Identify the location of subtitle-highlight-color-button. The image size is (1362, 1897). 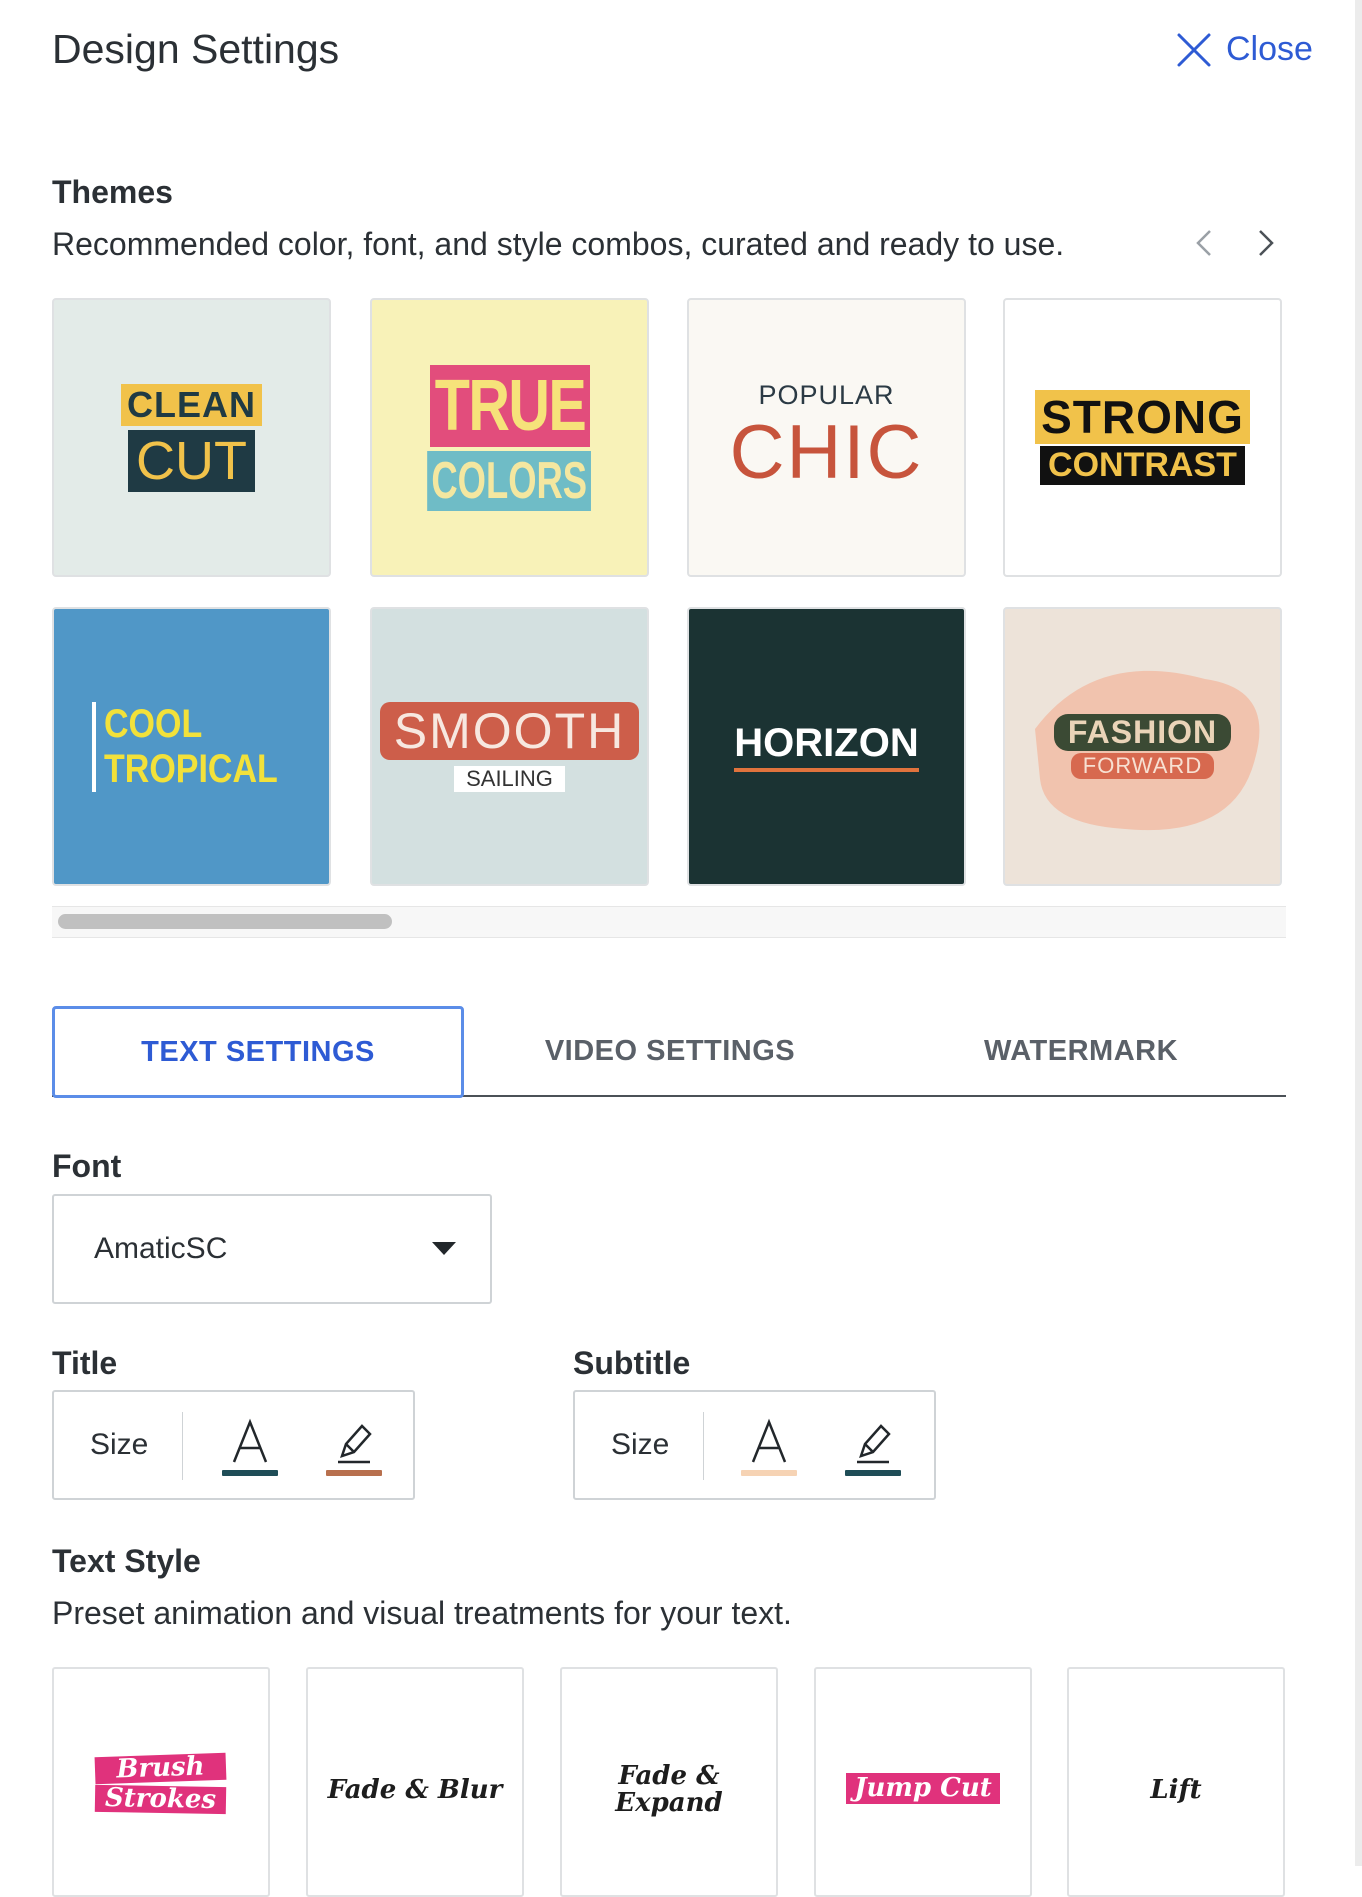
(873, 1447).